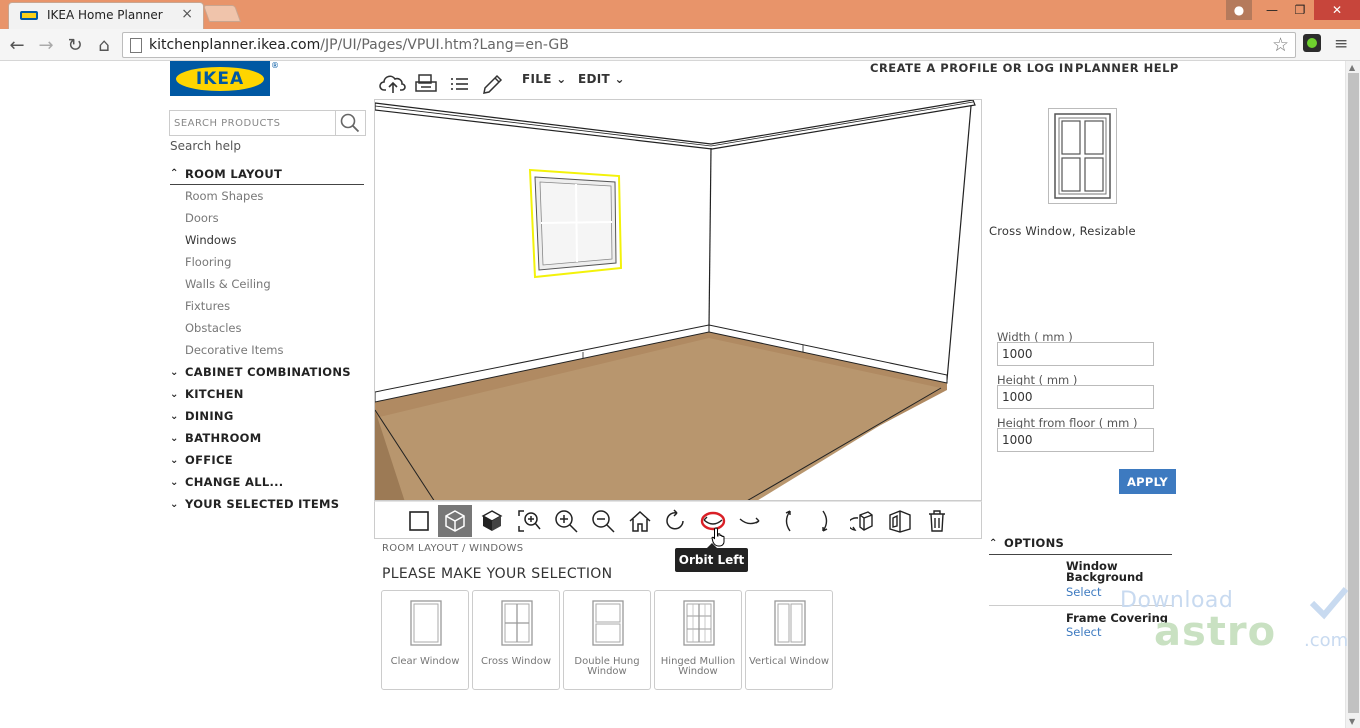  What do you see at coordinates (1062, 231) in the screenshot?
I see `product-name: Cross Window, Resizable` at bounding box center [1062, 231].